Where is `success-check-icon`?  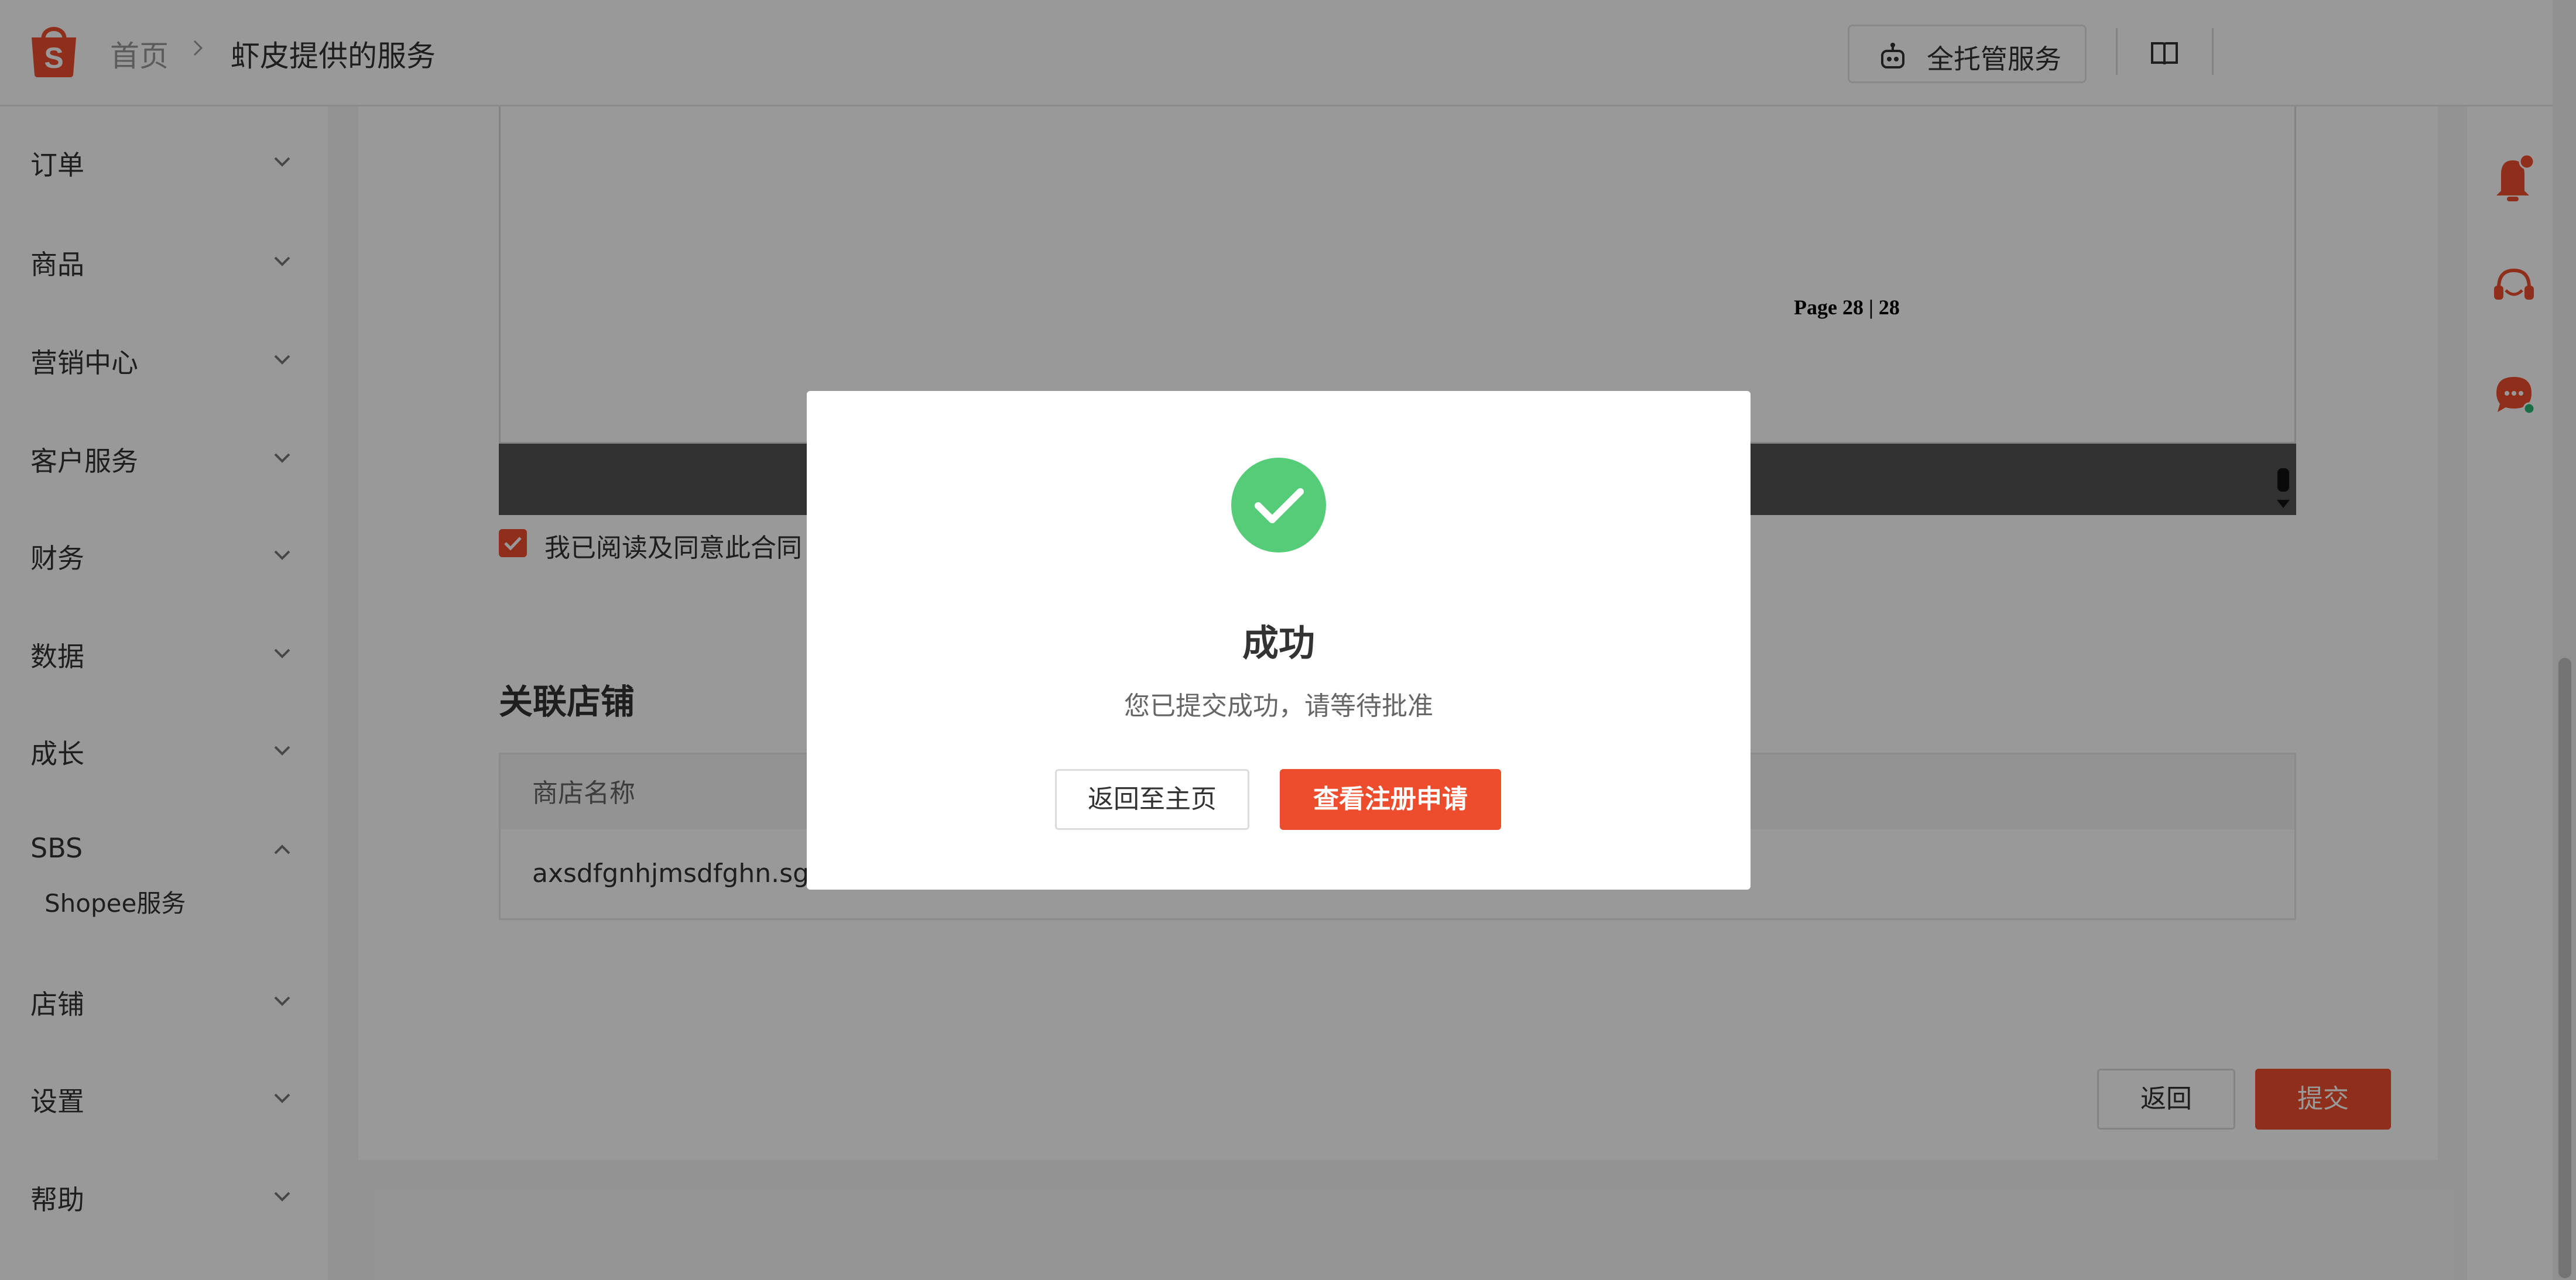 success-check-icon is located at coordinates (1278, 505).